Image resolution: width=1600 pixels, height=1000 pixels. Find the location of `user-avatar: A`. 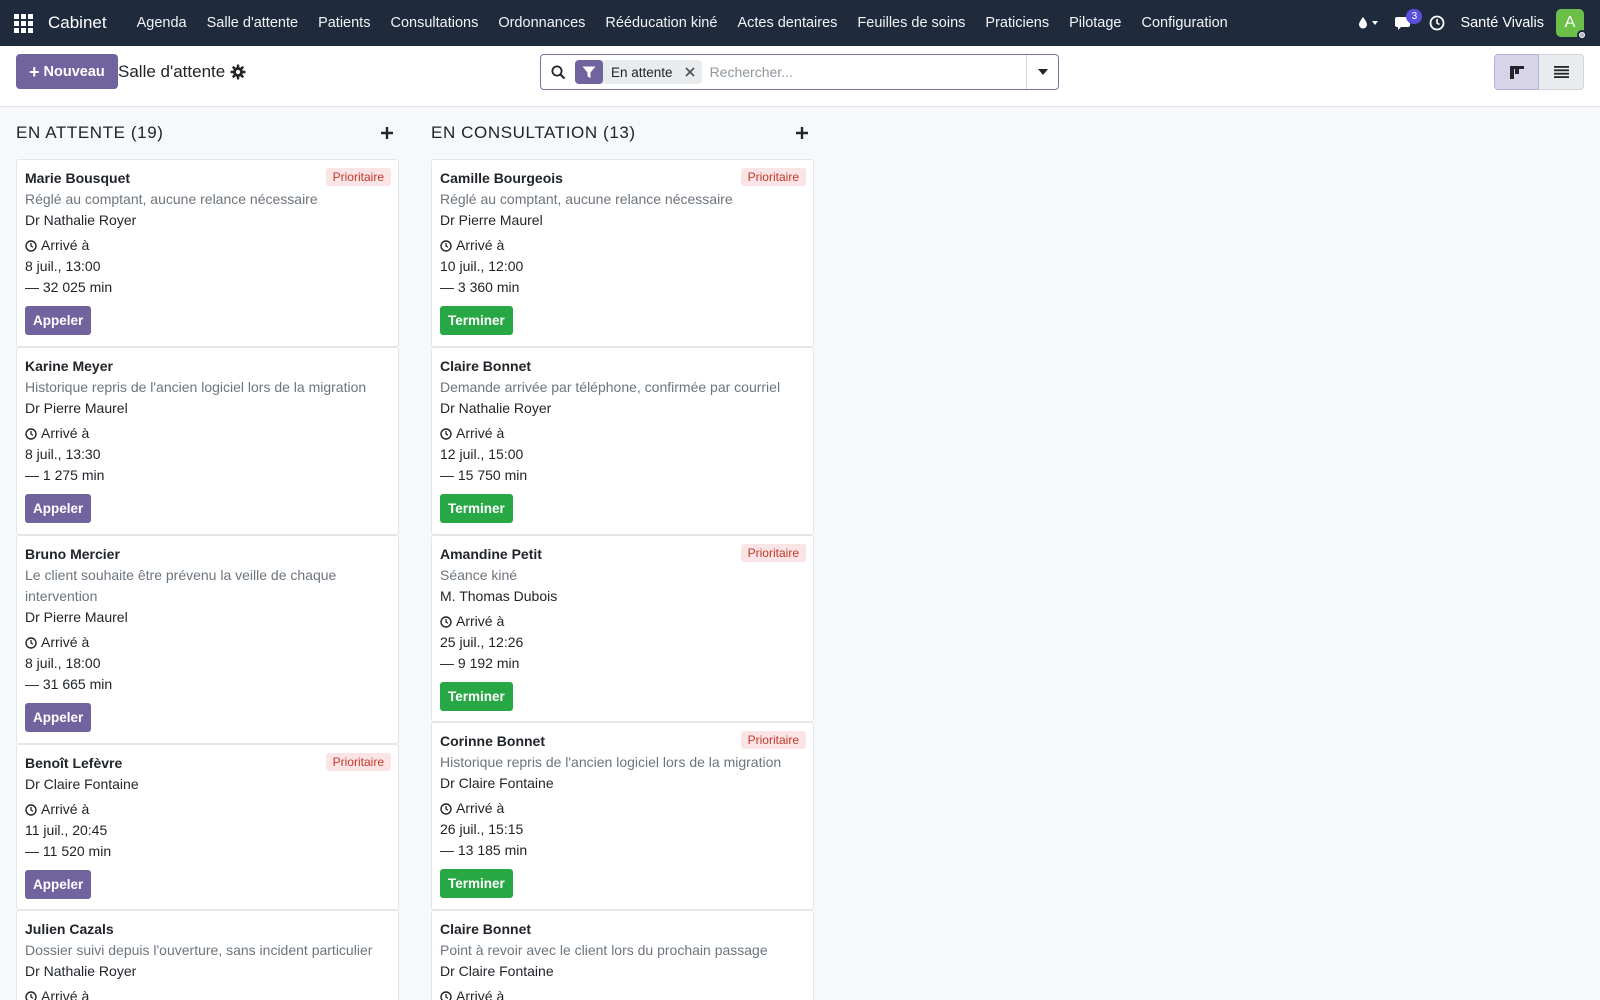

user-avatar: A is located at coordinates (1571, 24).